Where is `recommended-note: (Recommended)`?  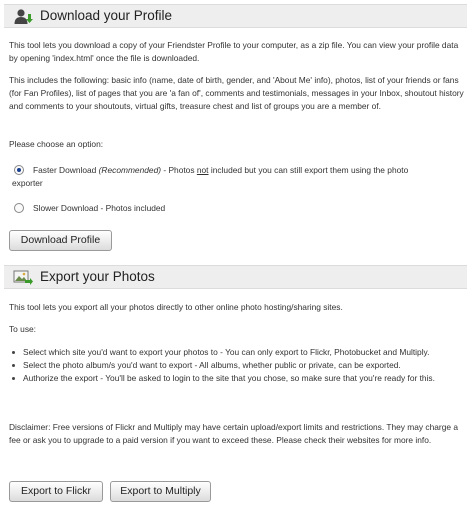
recommended-note: (Recommended) is located at coordinates (130, 170).